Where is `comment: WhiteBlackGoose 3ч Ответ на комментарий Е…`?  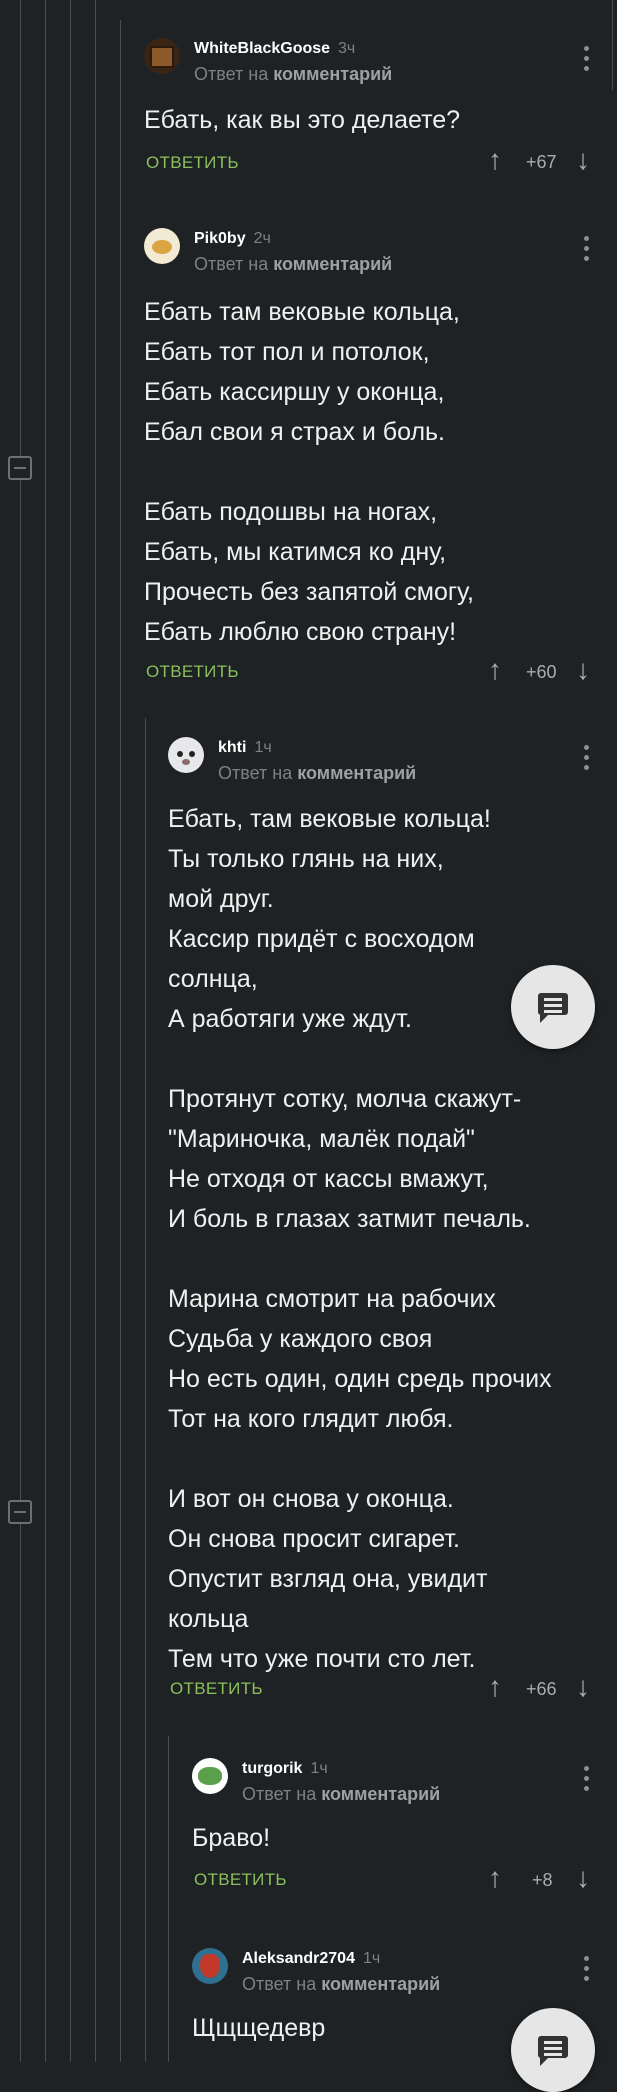 comment: WhiteBlackGoose 3ч Ответ на комментарий Е… is located at coordinates (374, 113).